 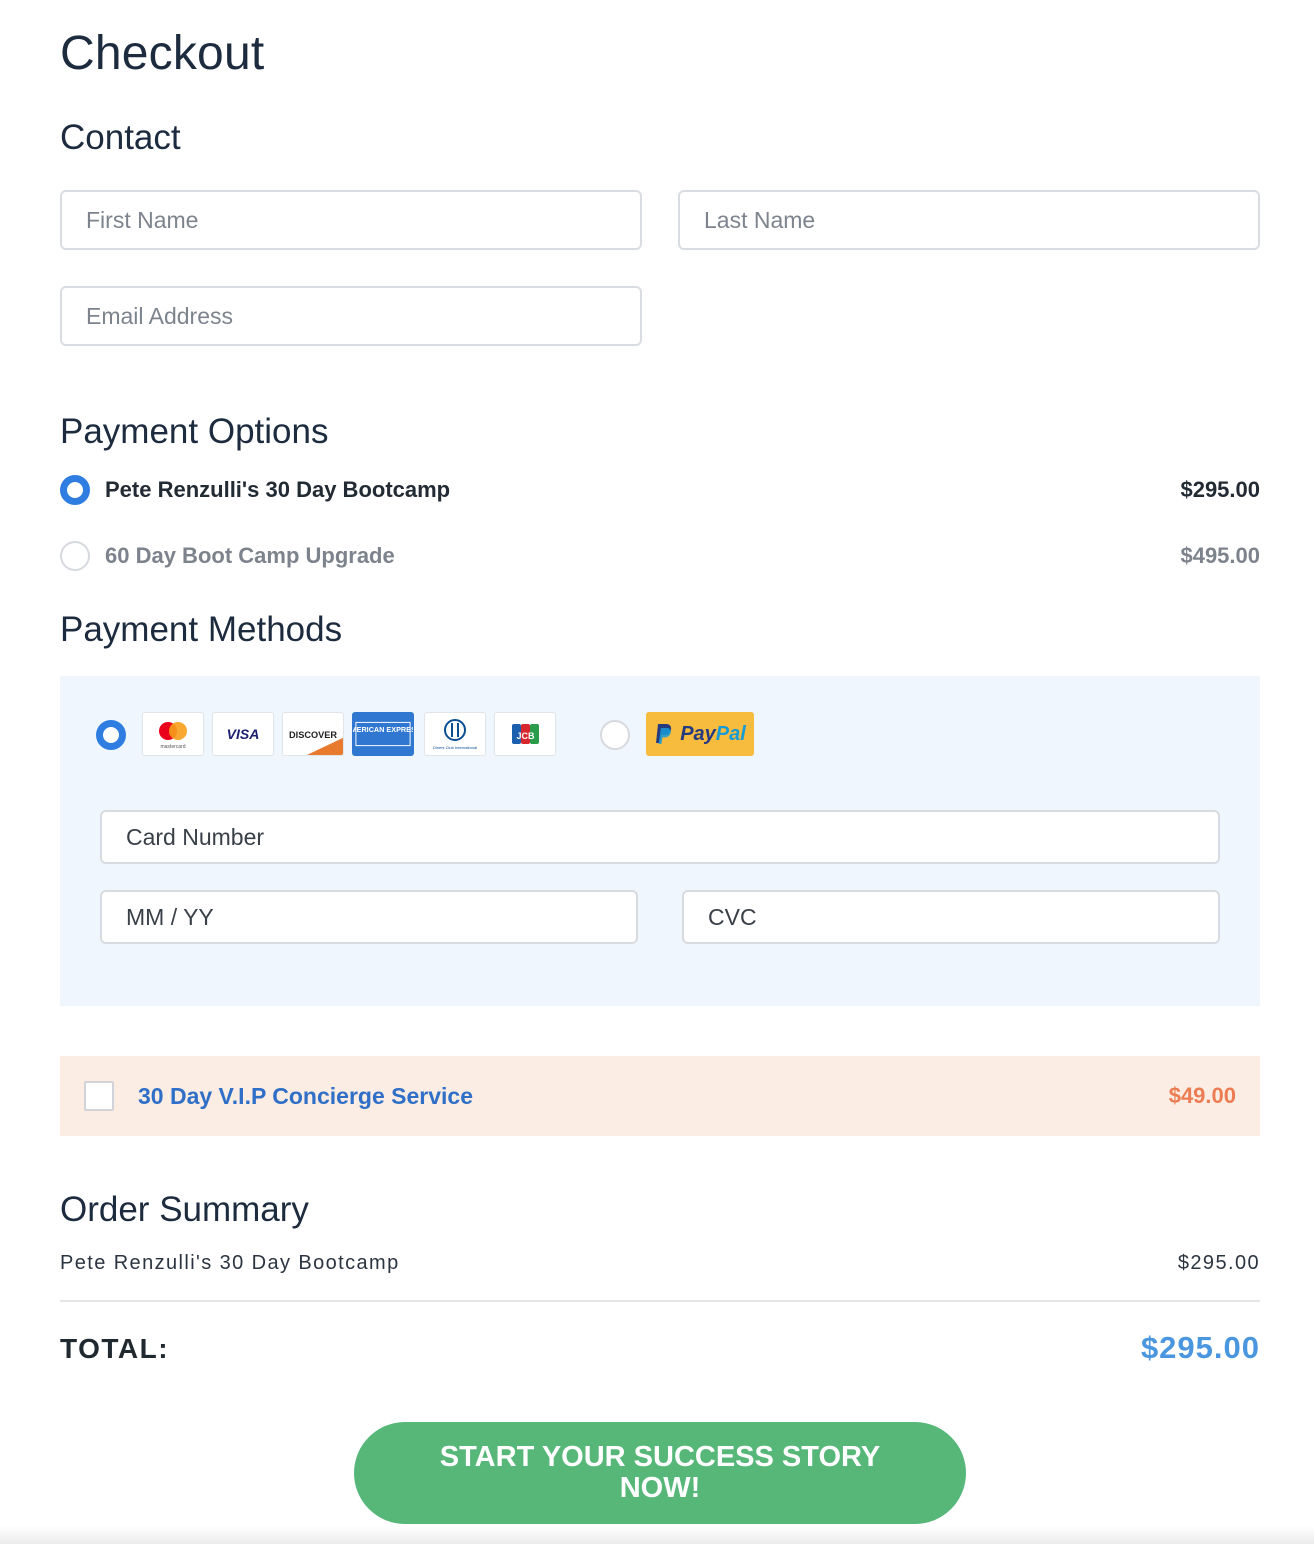 I want to click on payment-options-heading: Payment Options, so click(x=194, y=431).